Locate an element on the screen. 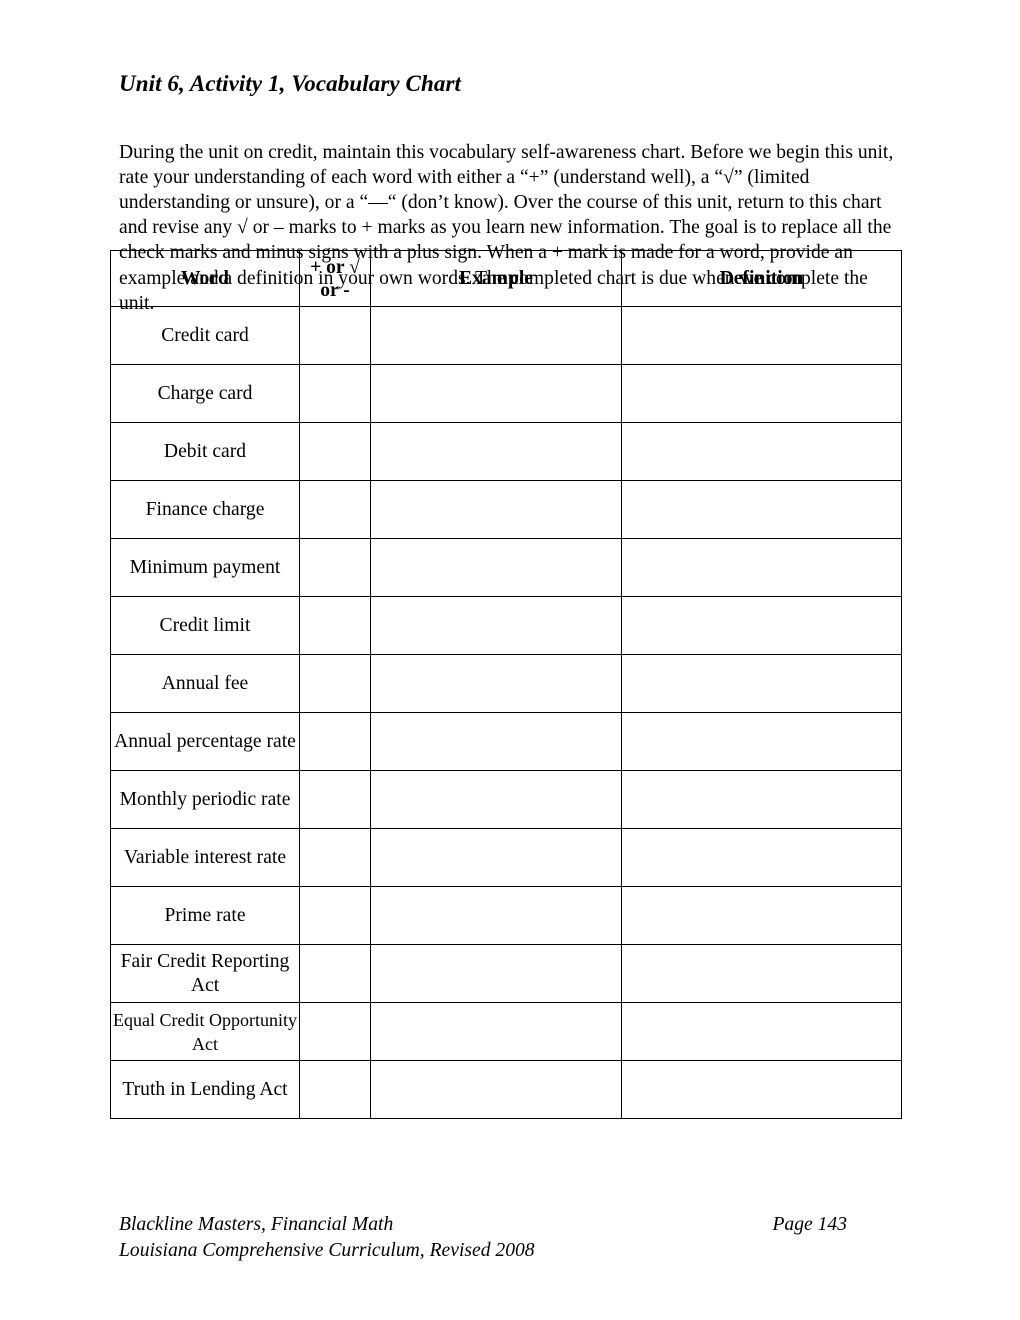 Image resolution: width=1020 pixels, height=1320 pixels. footer-page-number: Page 143 is located at coordinates (809, 1224).